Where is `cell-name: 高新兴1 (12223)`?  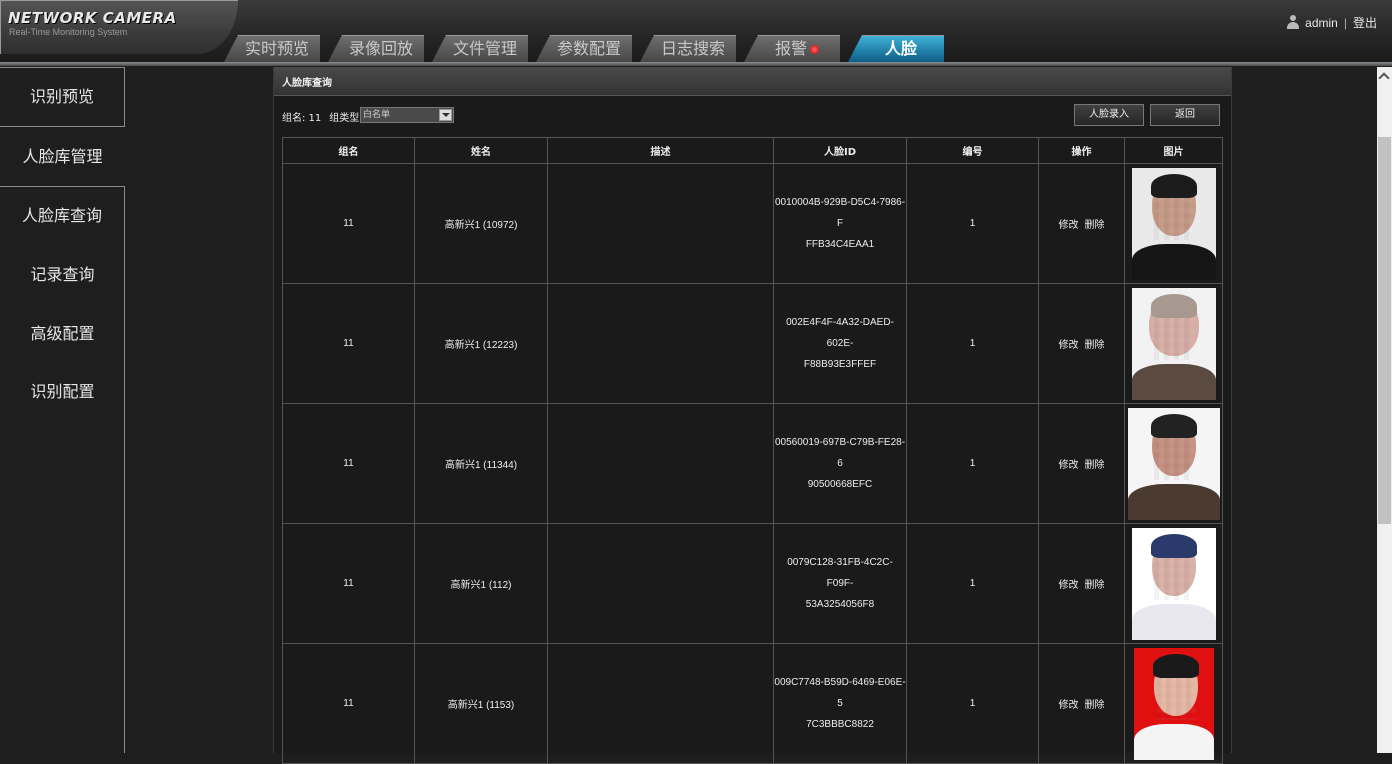 cell-name: 高新兴1 (12223) is located at coordinates (481, 343).